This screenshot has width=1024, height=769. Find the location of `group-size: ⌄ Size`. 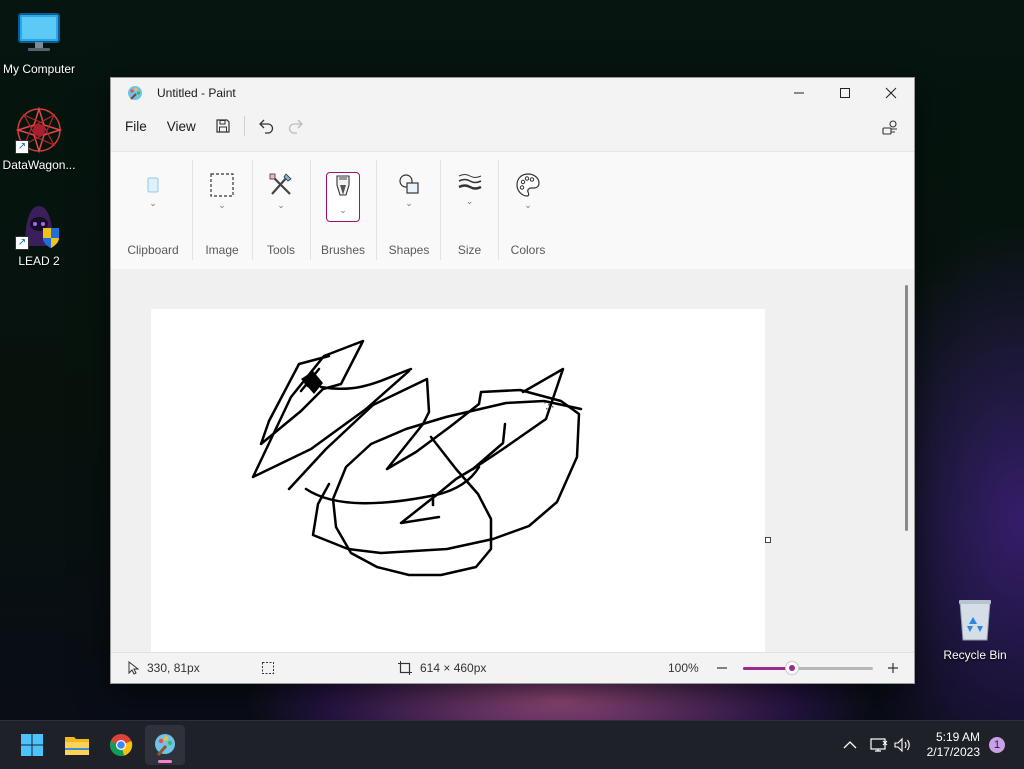

group-size: ⌄ Size is located at coordinates (469, 210).